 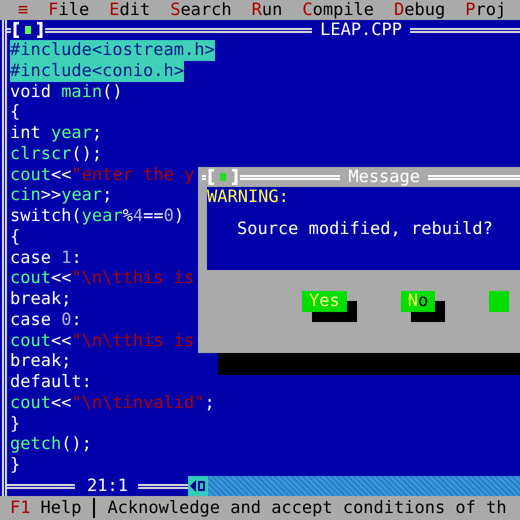 What do you see at coordinates (56, 154) in the screenshot?
I see `code-line: clrscr();` at bounding box center [56, 154].